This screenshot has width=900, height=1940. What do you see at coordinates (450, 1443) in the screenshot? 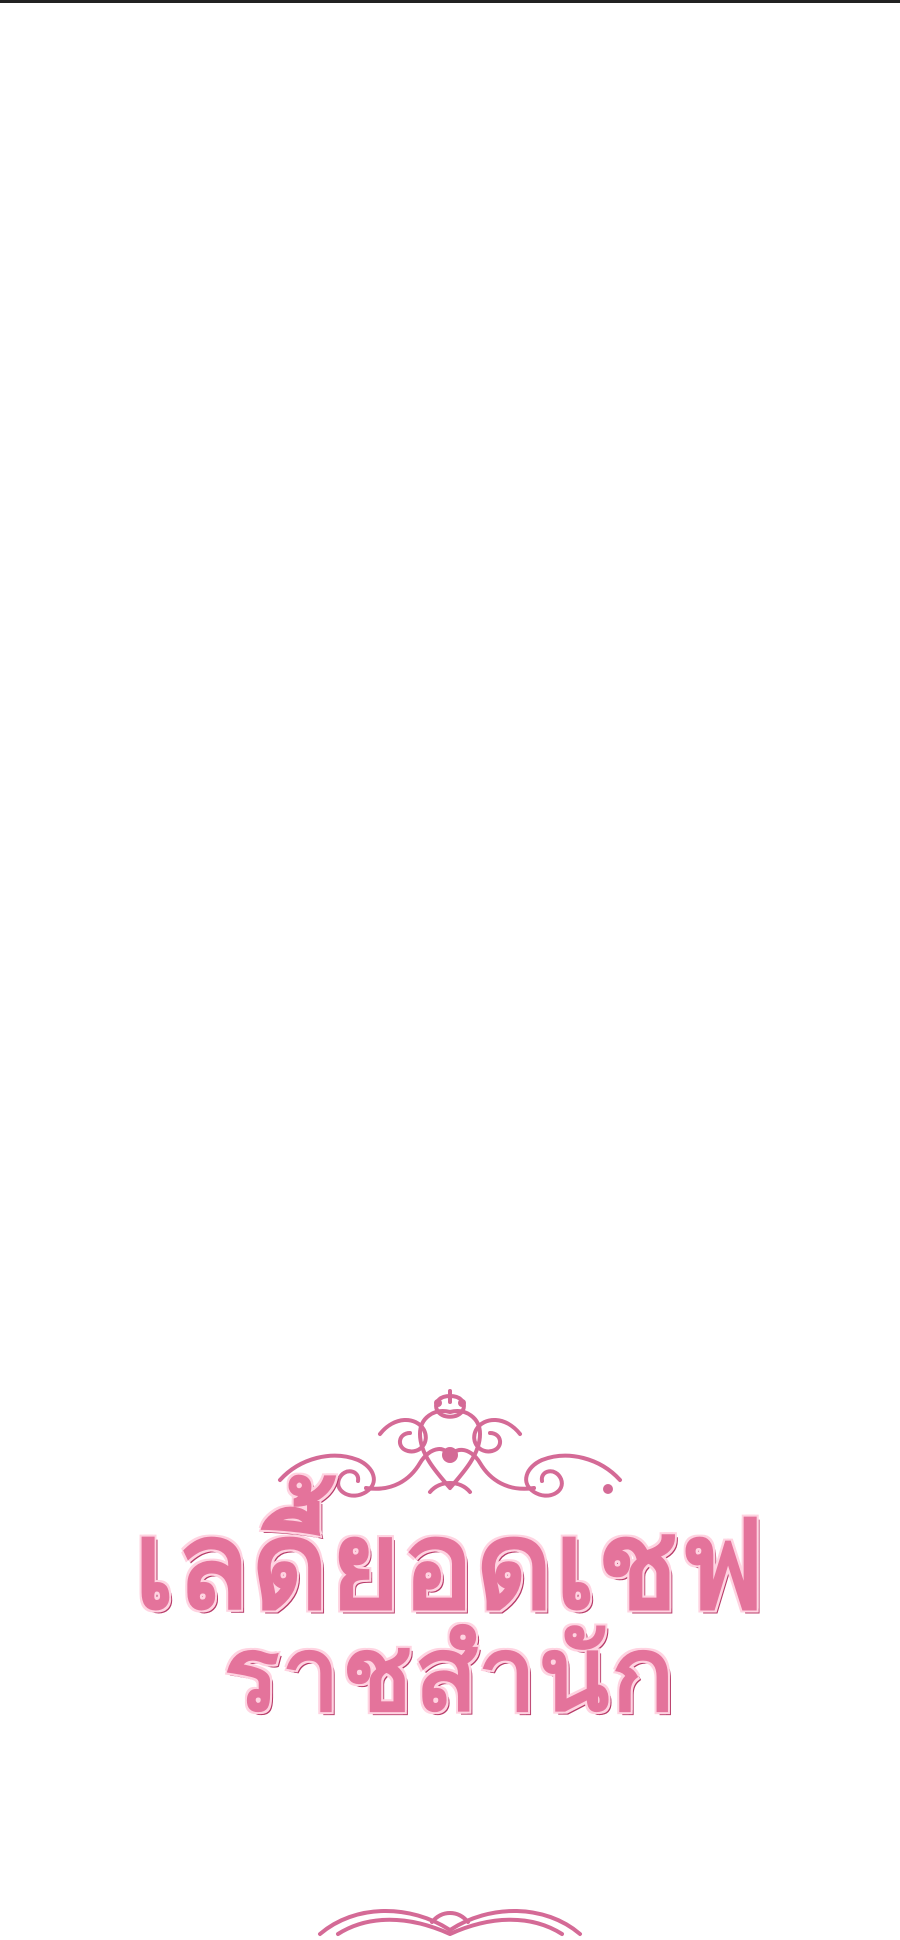
I see `flourish-crown-ornament-icon` at bounding box center [450, 1443].